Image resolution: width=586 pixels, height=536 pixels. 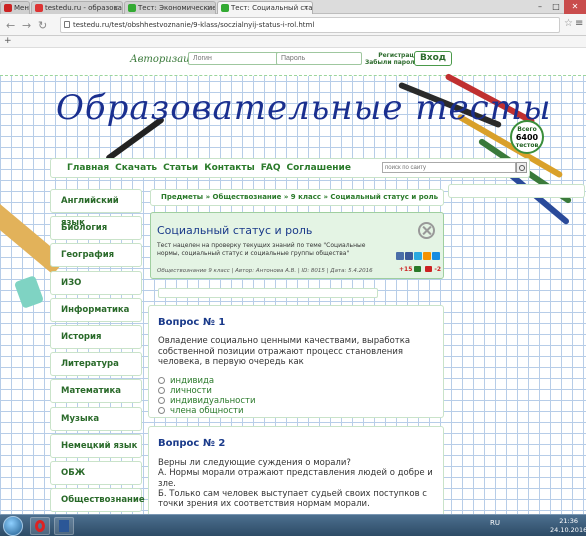 I want to click on answer-option: личности, so click(x=206, y=391).